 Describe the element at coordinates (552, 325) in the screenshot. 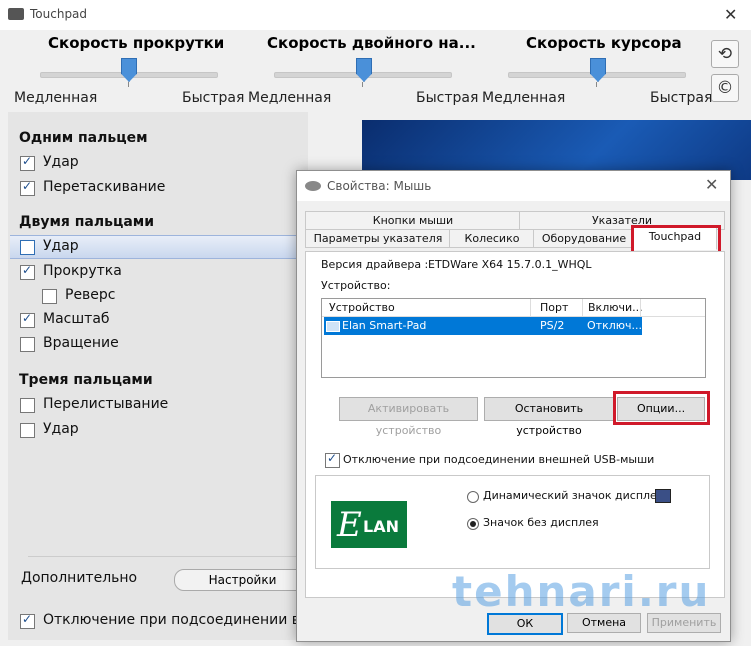

I see `device-port: PS/2` at that location.